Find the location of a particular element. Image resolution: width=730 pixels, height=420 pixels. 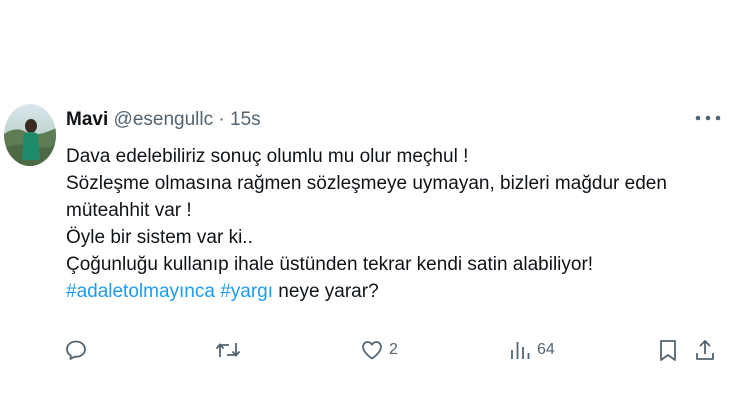

bookmark-button is located at coordinates (668, 350).